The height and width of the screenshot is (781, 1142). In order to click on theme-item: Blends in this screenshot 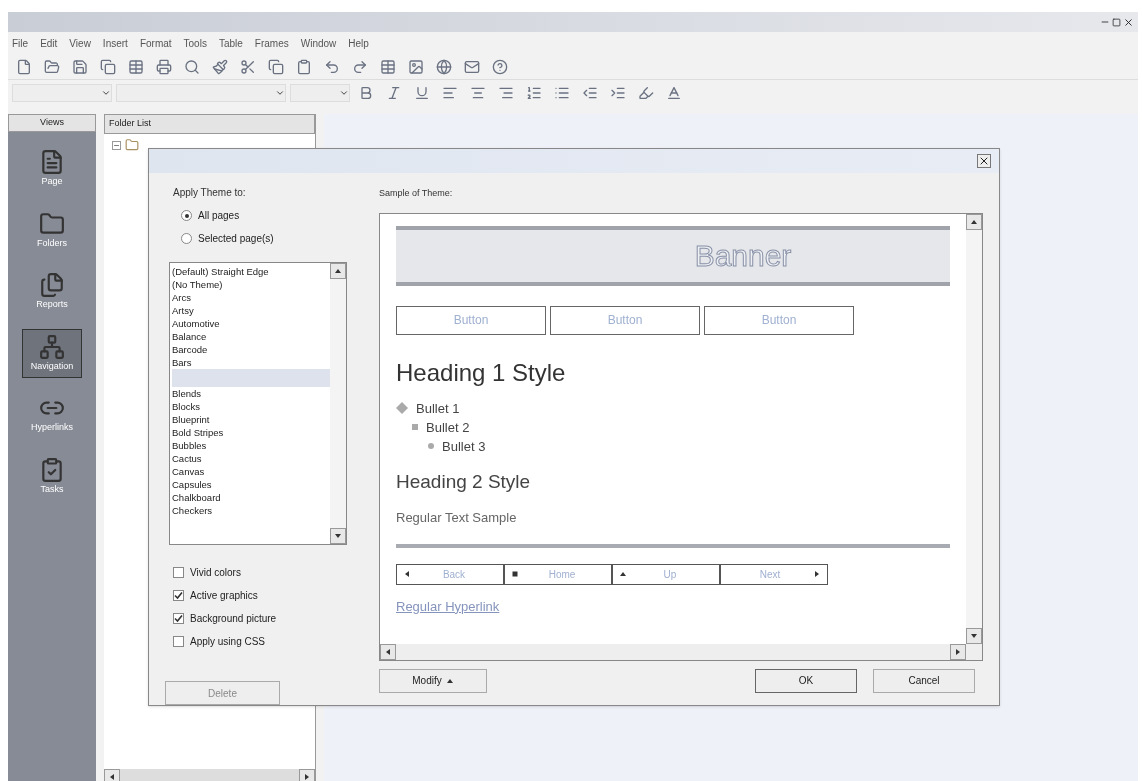, I will do `click(251, 393)`.